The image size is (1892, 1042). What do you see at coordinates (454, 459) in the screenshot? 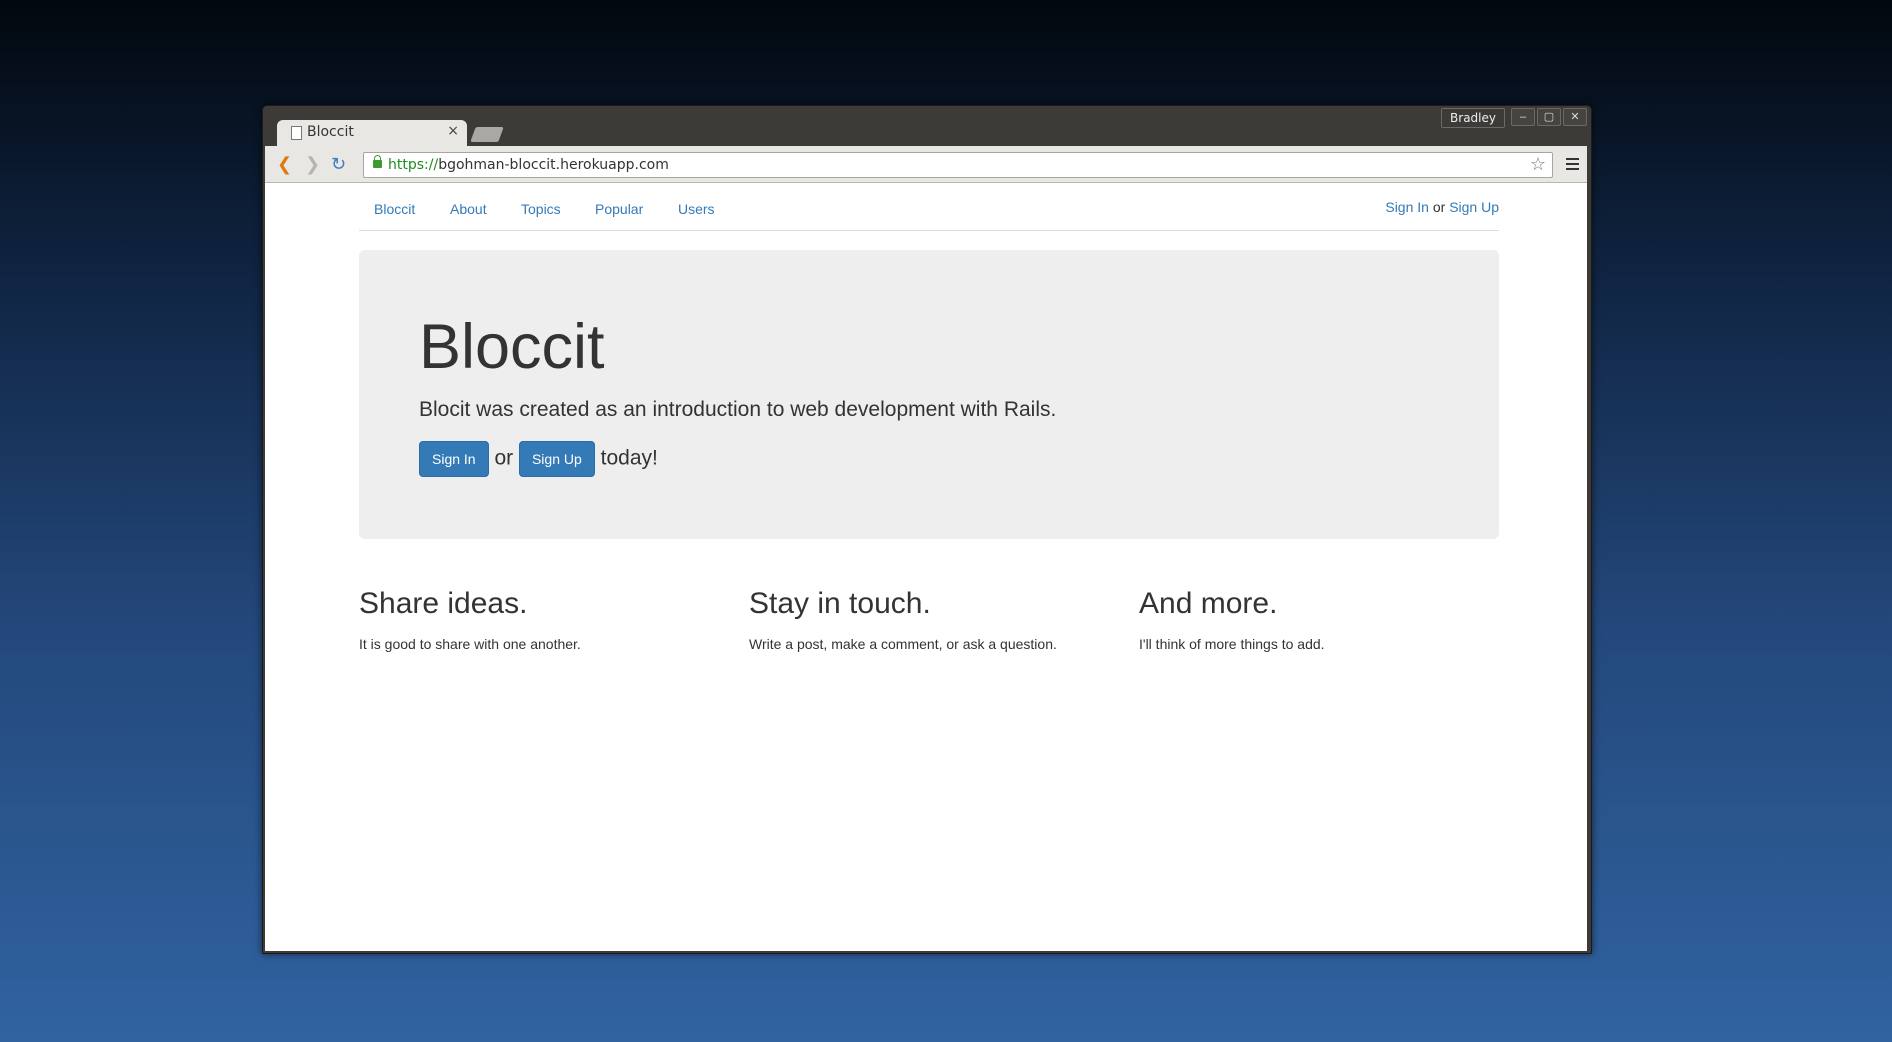
I see `sign-in-button: Sign In` at bounding box center [454, 459].